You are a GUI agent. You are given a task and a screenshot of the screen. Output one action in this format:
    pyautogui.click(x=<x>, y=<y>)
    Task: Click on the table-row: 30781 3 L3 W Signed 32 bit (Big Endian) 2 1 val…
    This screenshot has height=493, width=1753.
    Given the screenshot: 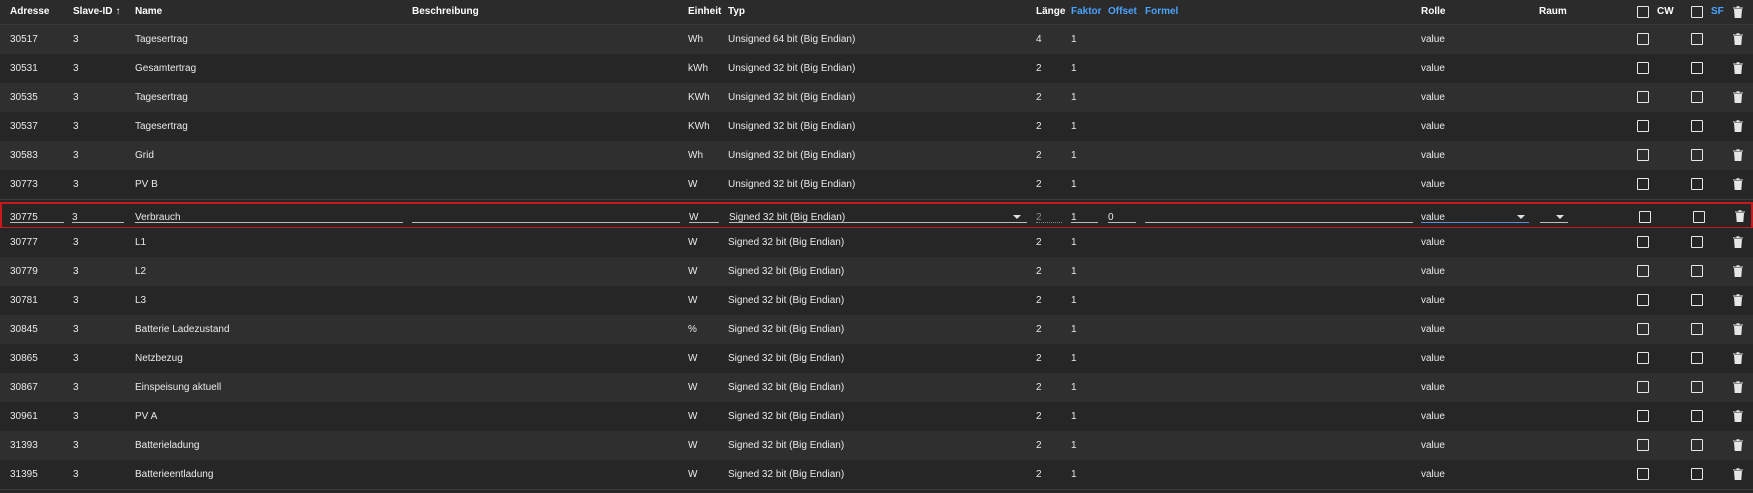 What is the action you would take?
    pyautogui.click(x=876, y=301)
    